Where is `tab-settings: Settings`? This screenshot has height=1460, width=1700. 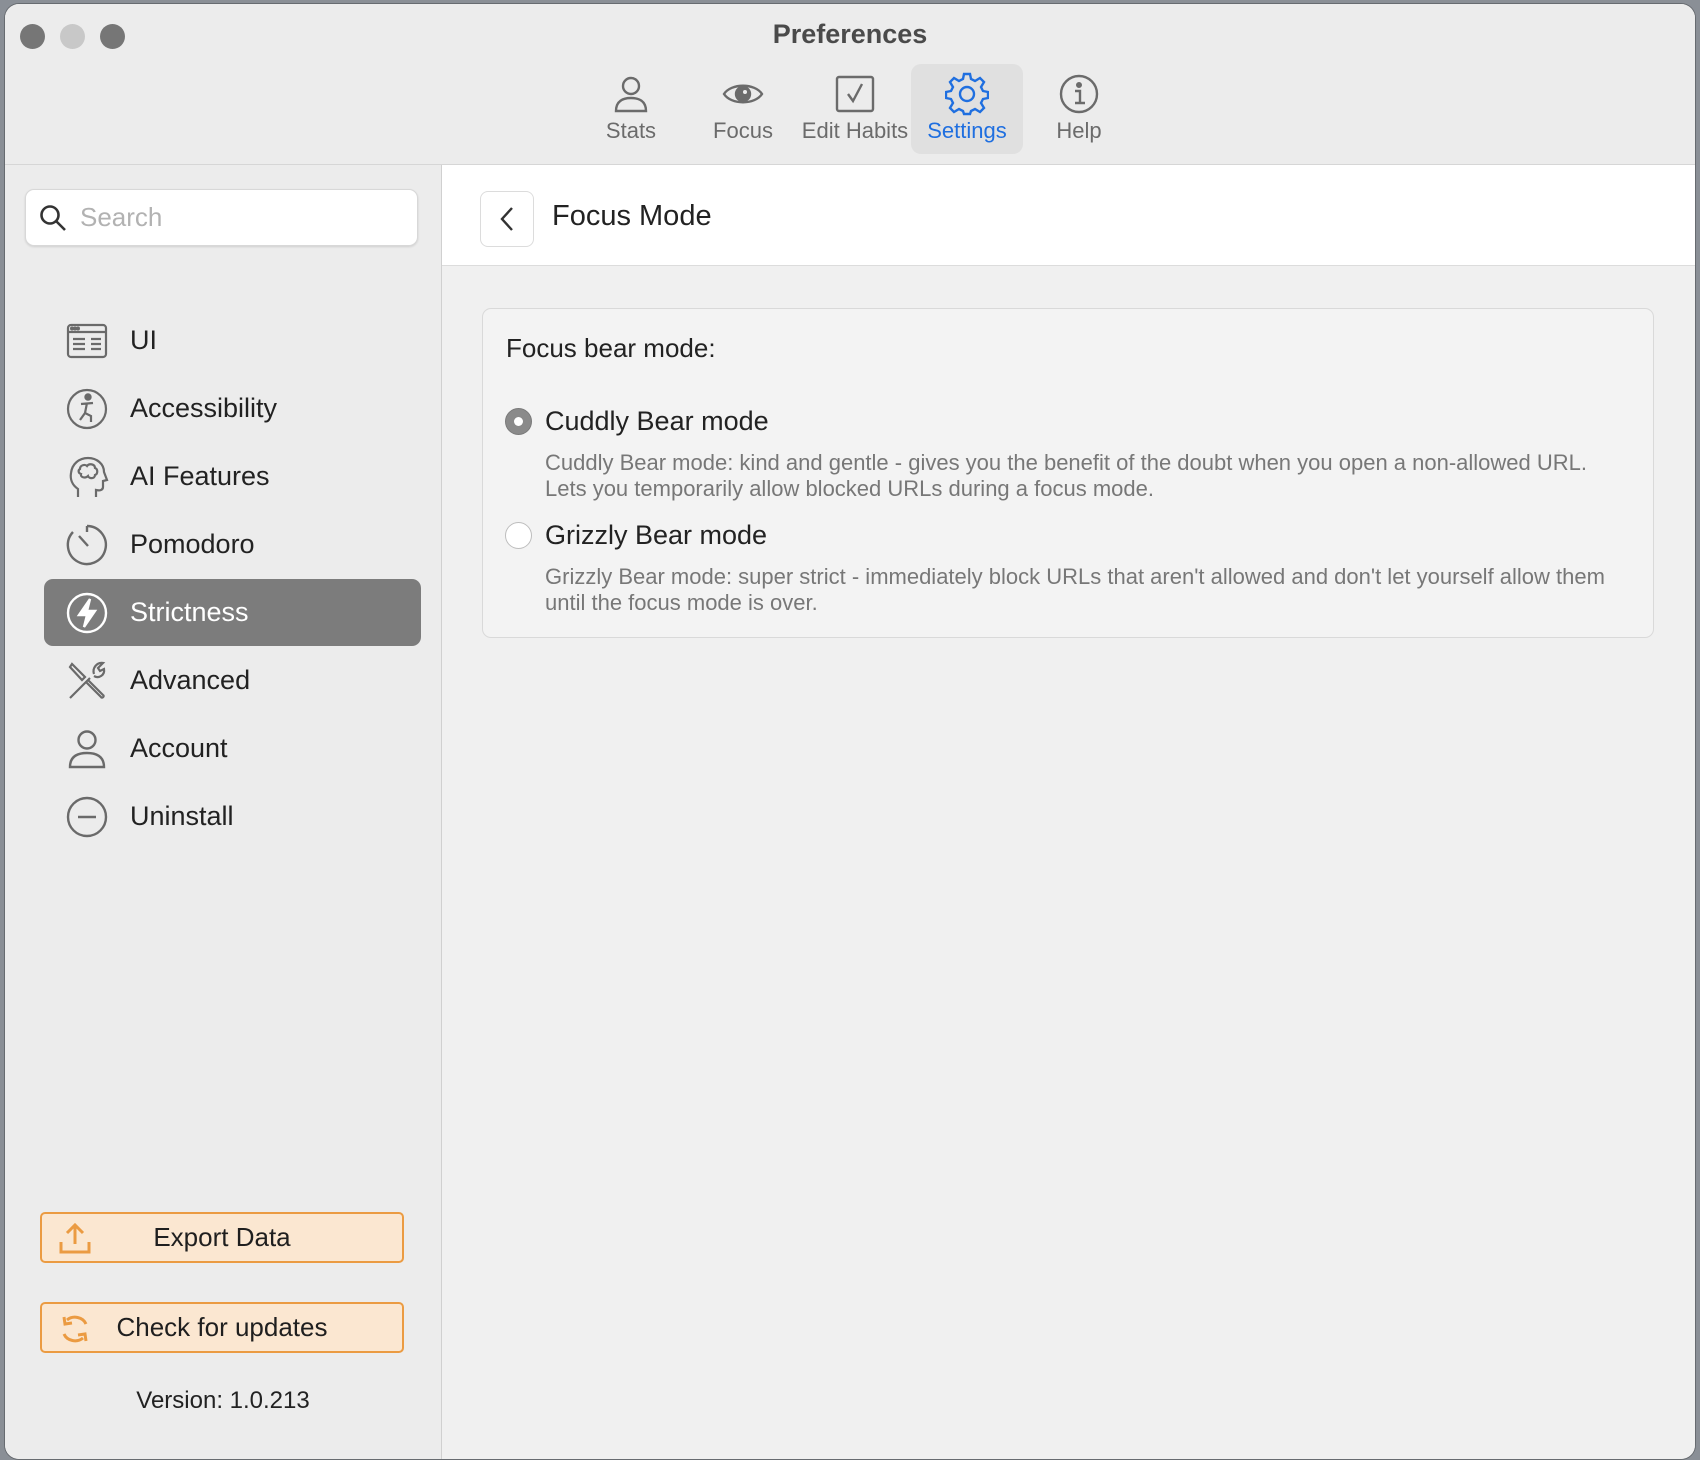
tab-settings: Settings is located at coordinates (967, 109).